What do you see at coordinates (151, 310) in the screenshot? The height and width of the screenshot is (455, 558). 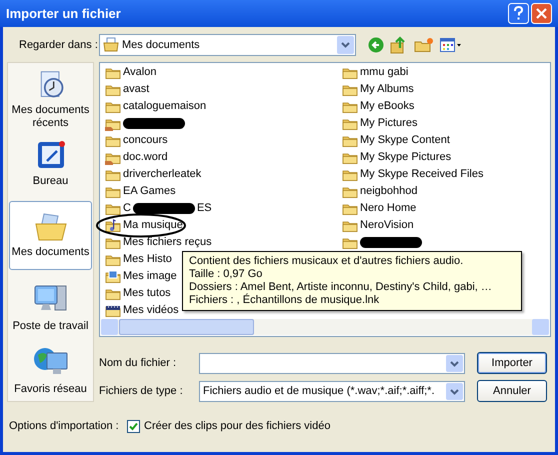 I see `file-name: Mes vidéos` at bounding box center [151, 310].